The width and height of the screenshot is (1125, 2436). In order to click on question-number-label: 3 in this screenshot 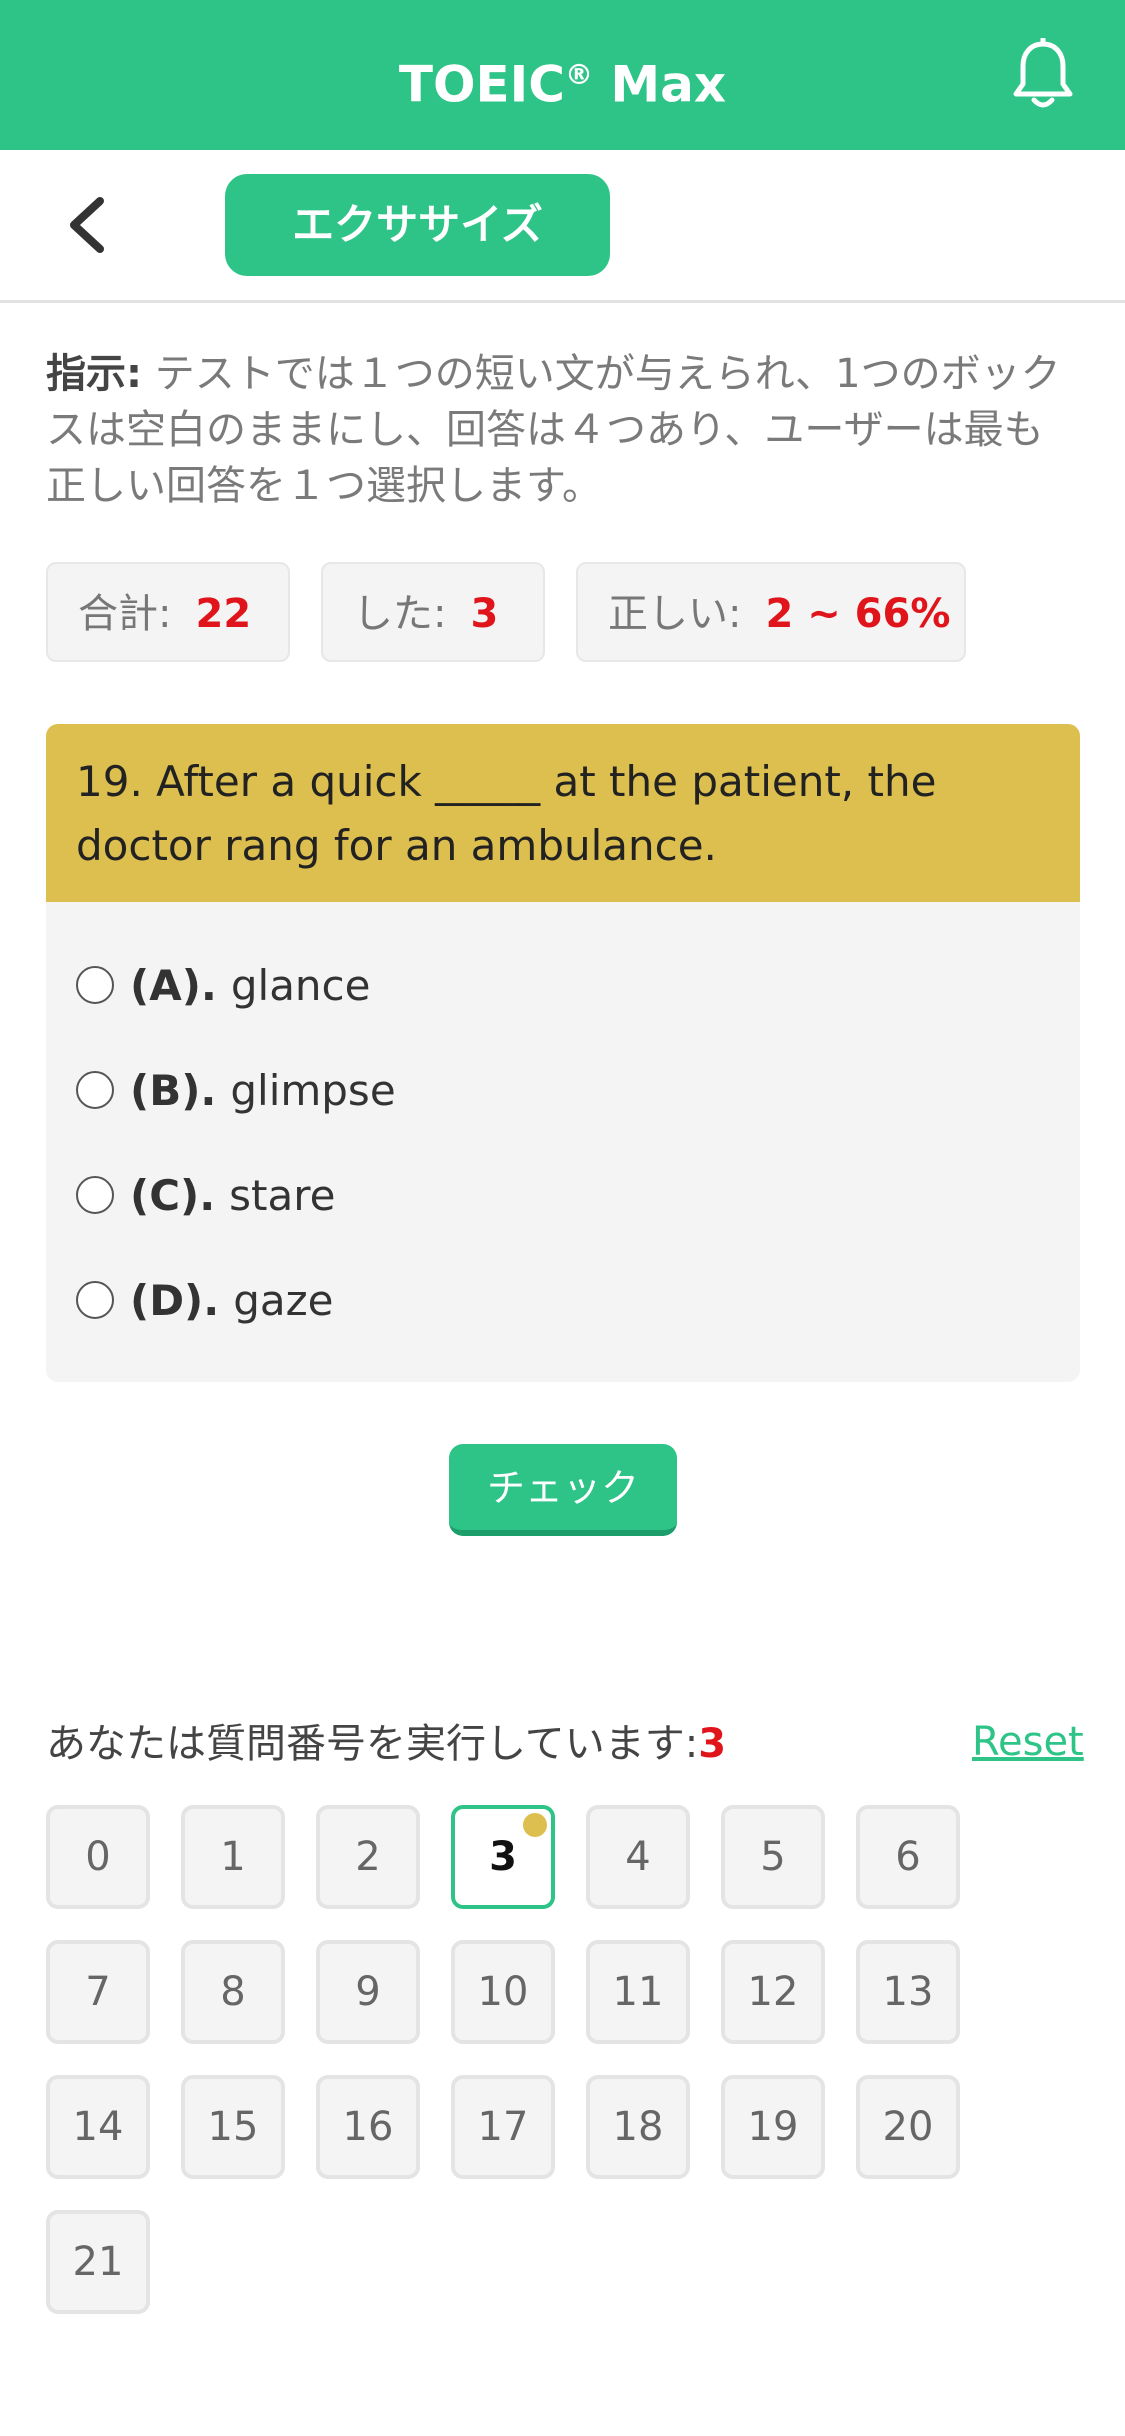, I will do `click(503, 1857)`.